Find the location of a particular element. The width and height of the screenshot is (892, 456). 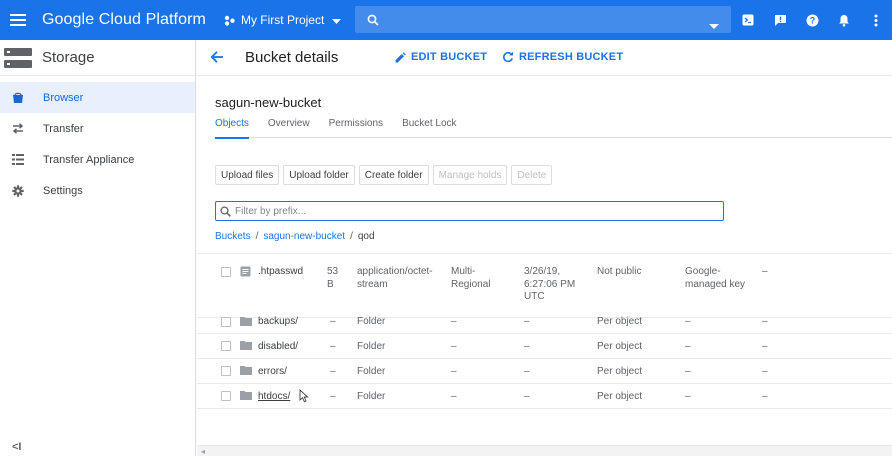

sidebar-item-label: Browser is located at coordinates (63, 97).